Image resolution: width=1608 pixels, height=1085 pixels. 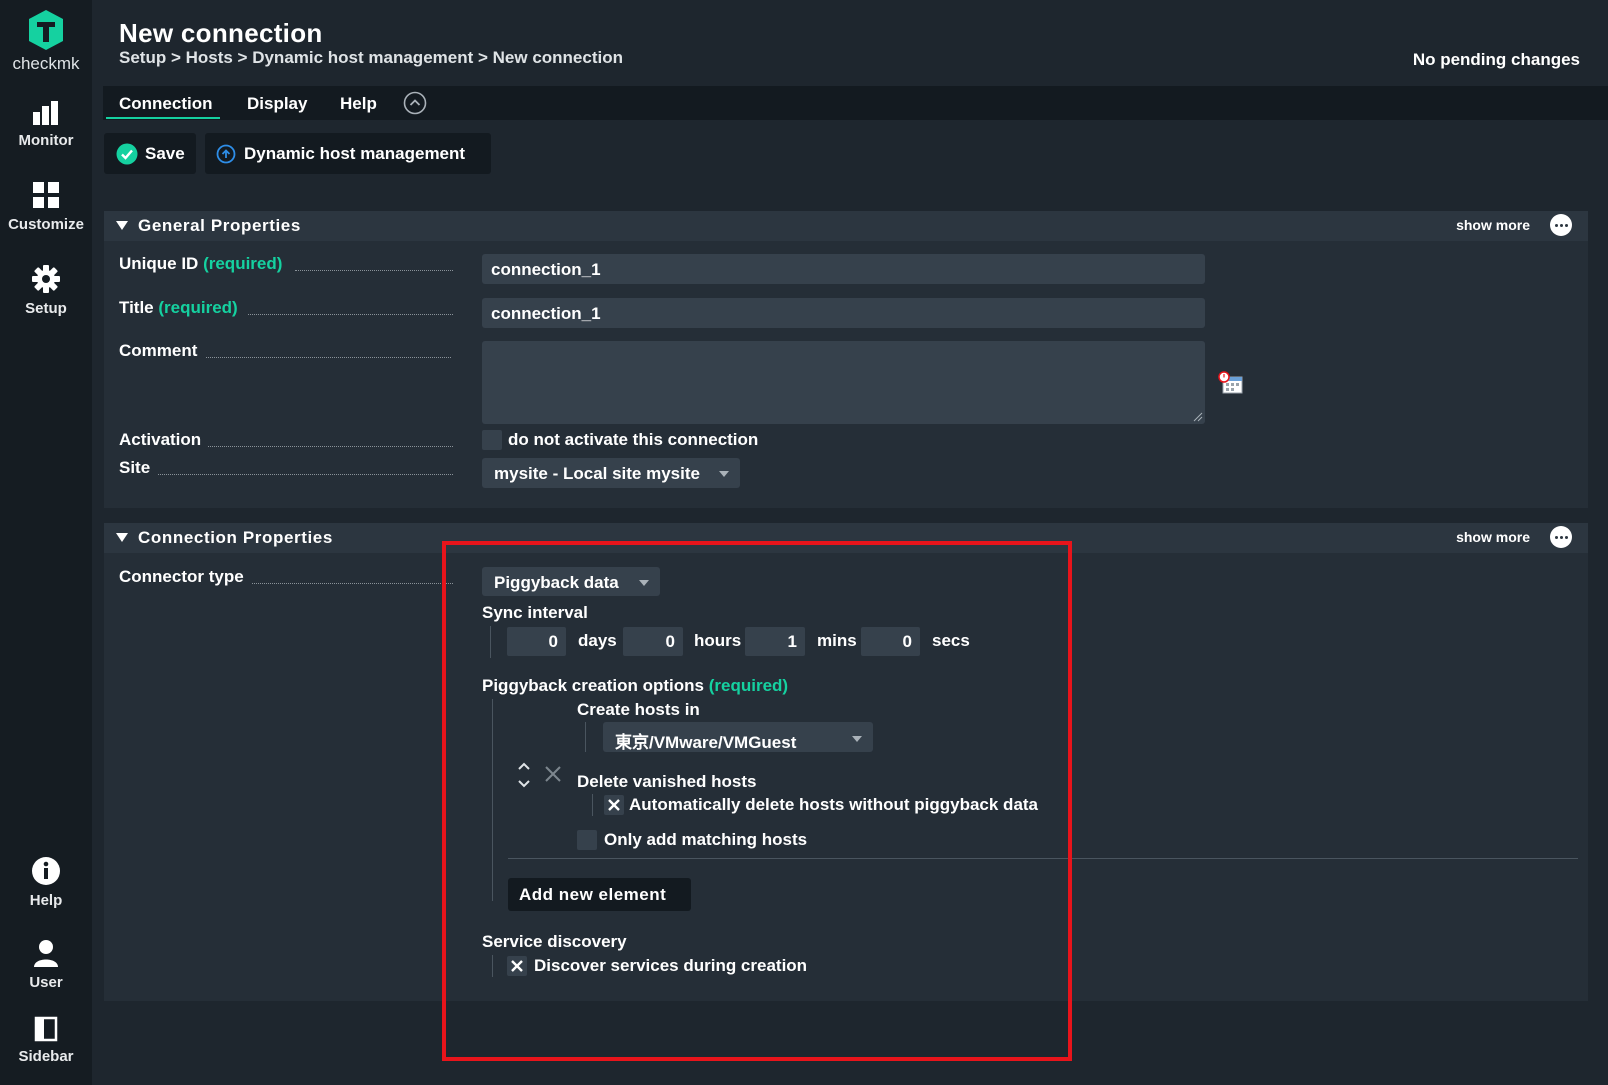 What do you see at coordinates (159, 263) in the screenshot?
I see `label-text: Unique ID` at bounding box center [159, 263].